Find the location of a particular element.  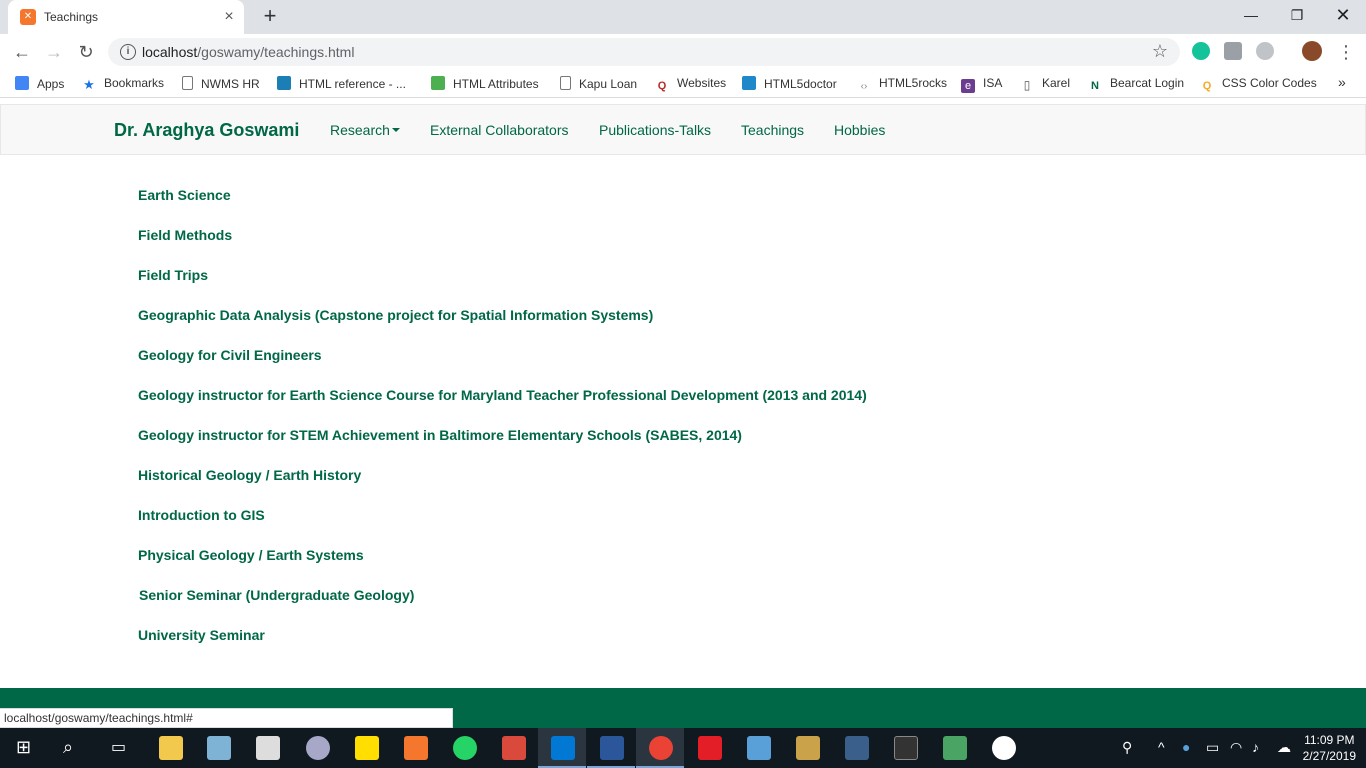

bookmark-html-attributes: HTML Attributes is located at coordinates (485, 85).